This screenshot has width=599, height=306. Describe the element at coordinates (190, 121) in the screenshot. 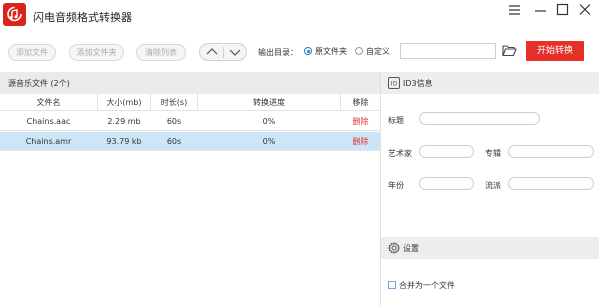

I see `table-row: Chains.aac 2.29 mb 60s 0% 删除` at that location.